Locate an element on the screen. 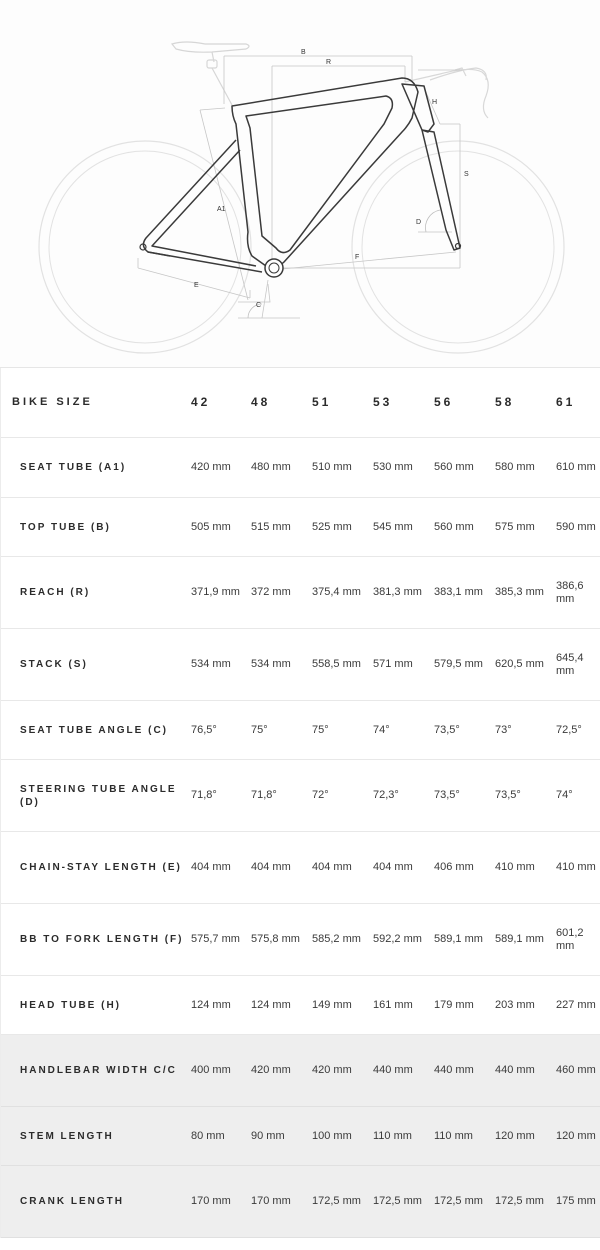 The width and height of the screenshot is (600, 1250). dim-label-c: C is located at coordinates (258, 305).